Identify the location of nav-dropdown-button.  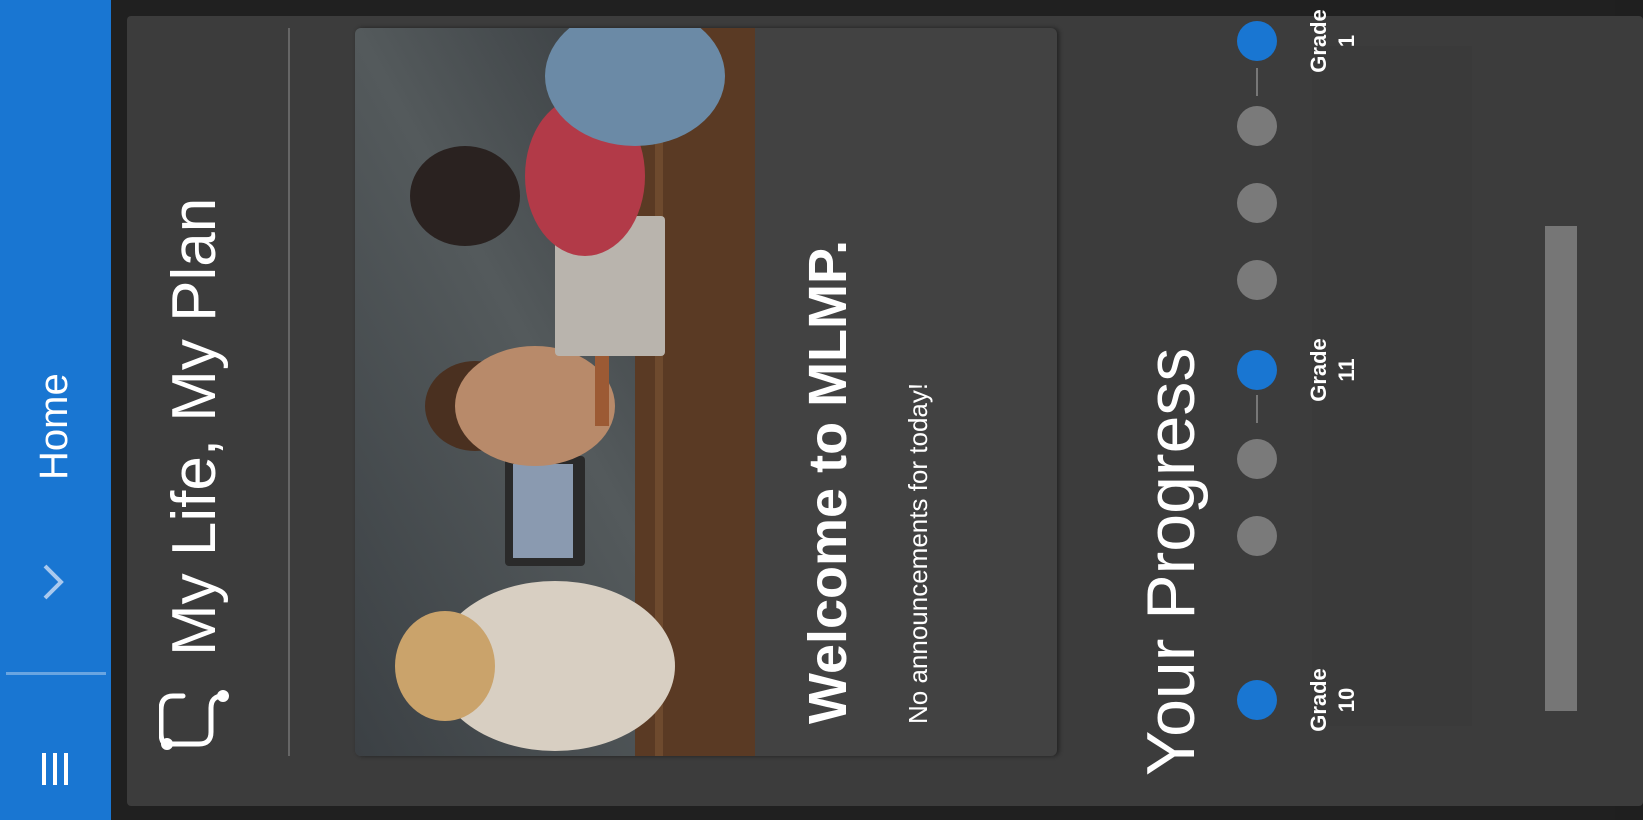
(53, 582).